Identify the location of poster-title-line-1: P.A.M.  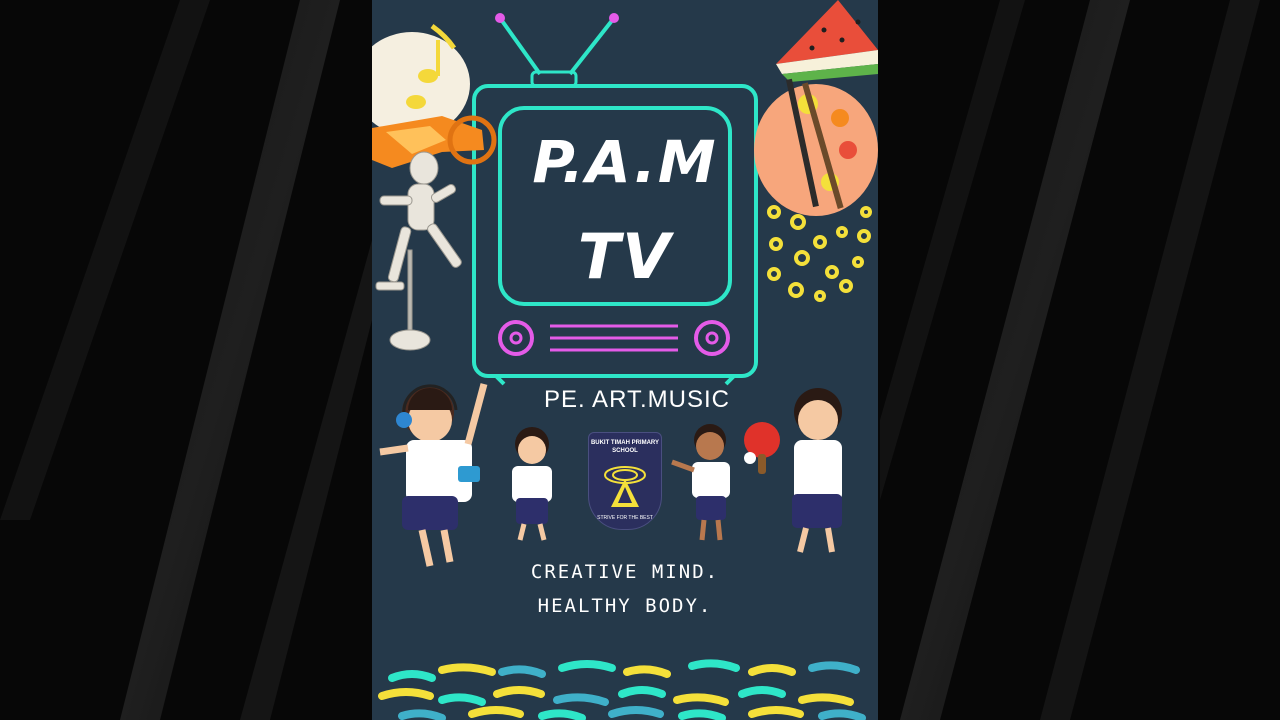
(625, 162).